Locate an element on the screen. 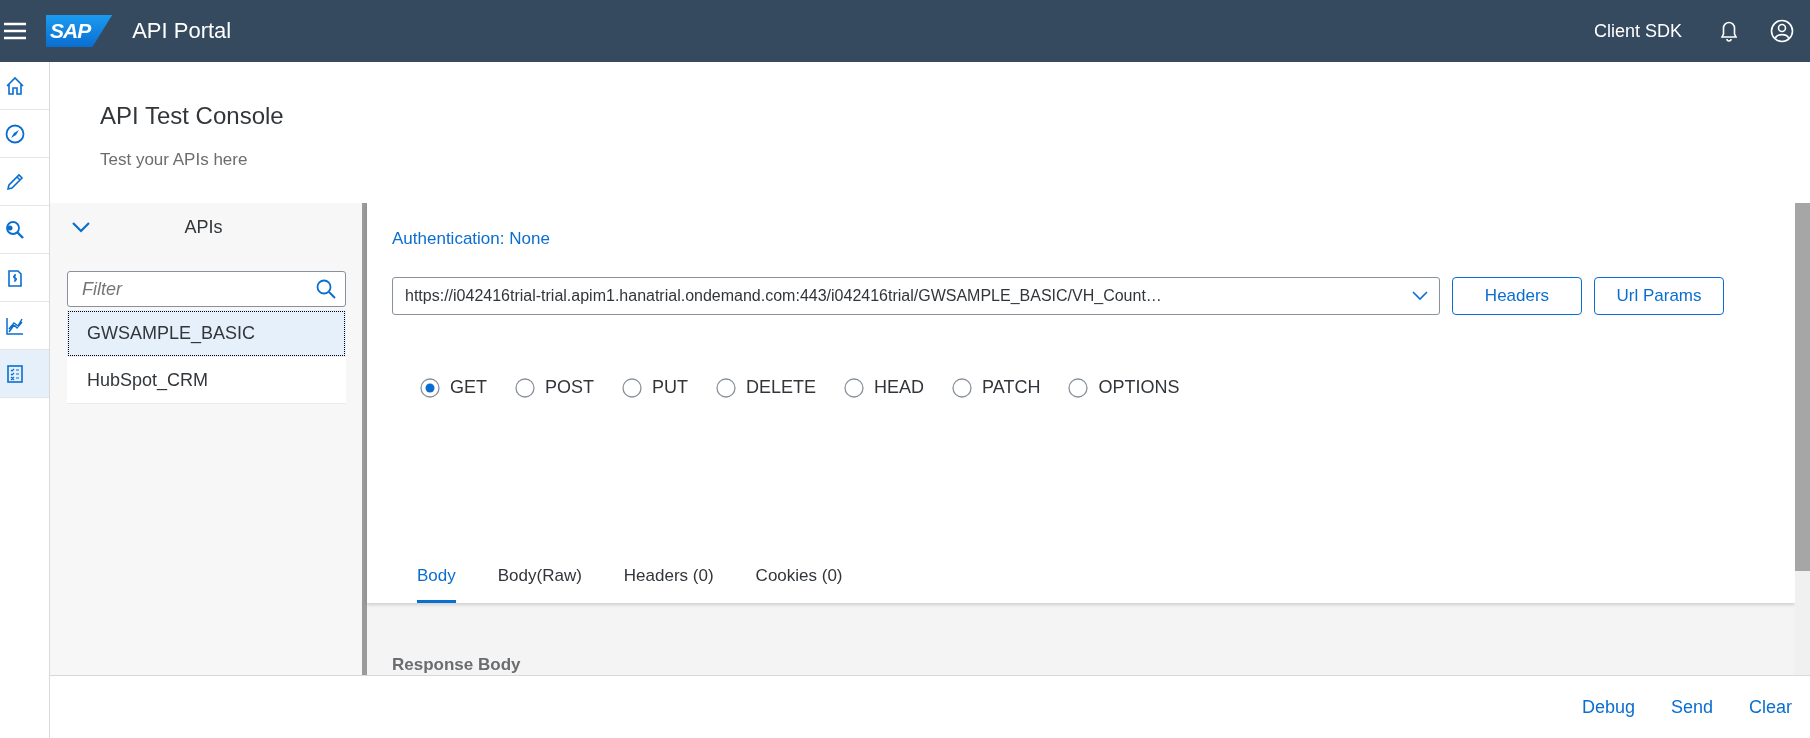 The image size is (1810, 738). logo: SAP is located at coordinates (79, 31).